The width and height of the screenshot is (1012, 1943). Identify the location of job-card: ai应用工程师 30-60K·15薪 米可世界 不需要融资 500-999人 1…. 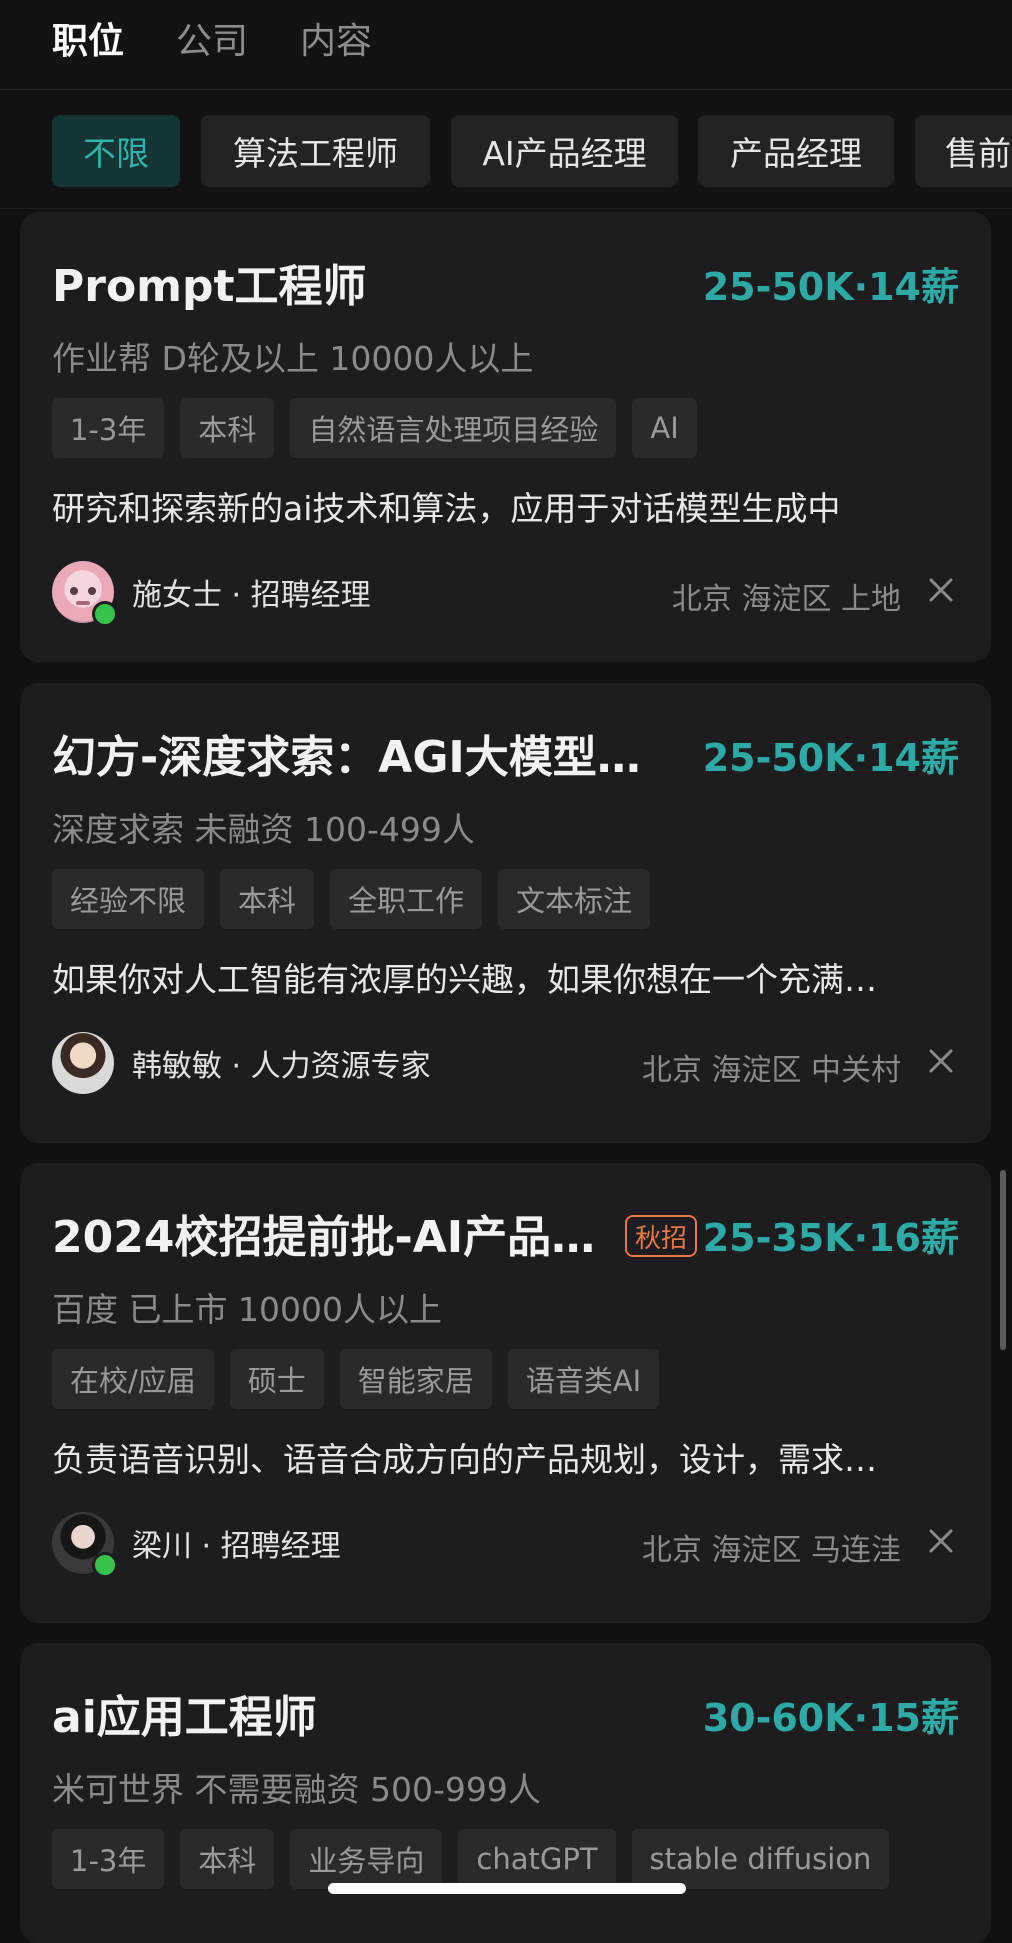
(505, 1793).